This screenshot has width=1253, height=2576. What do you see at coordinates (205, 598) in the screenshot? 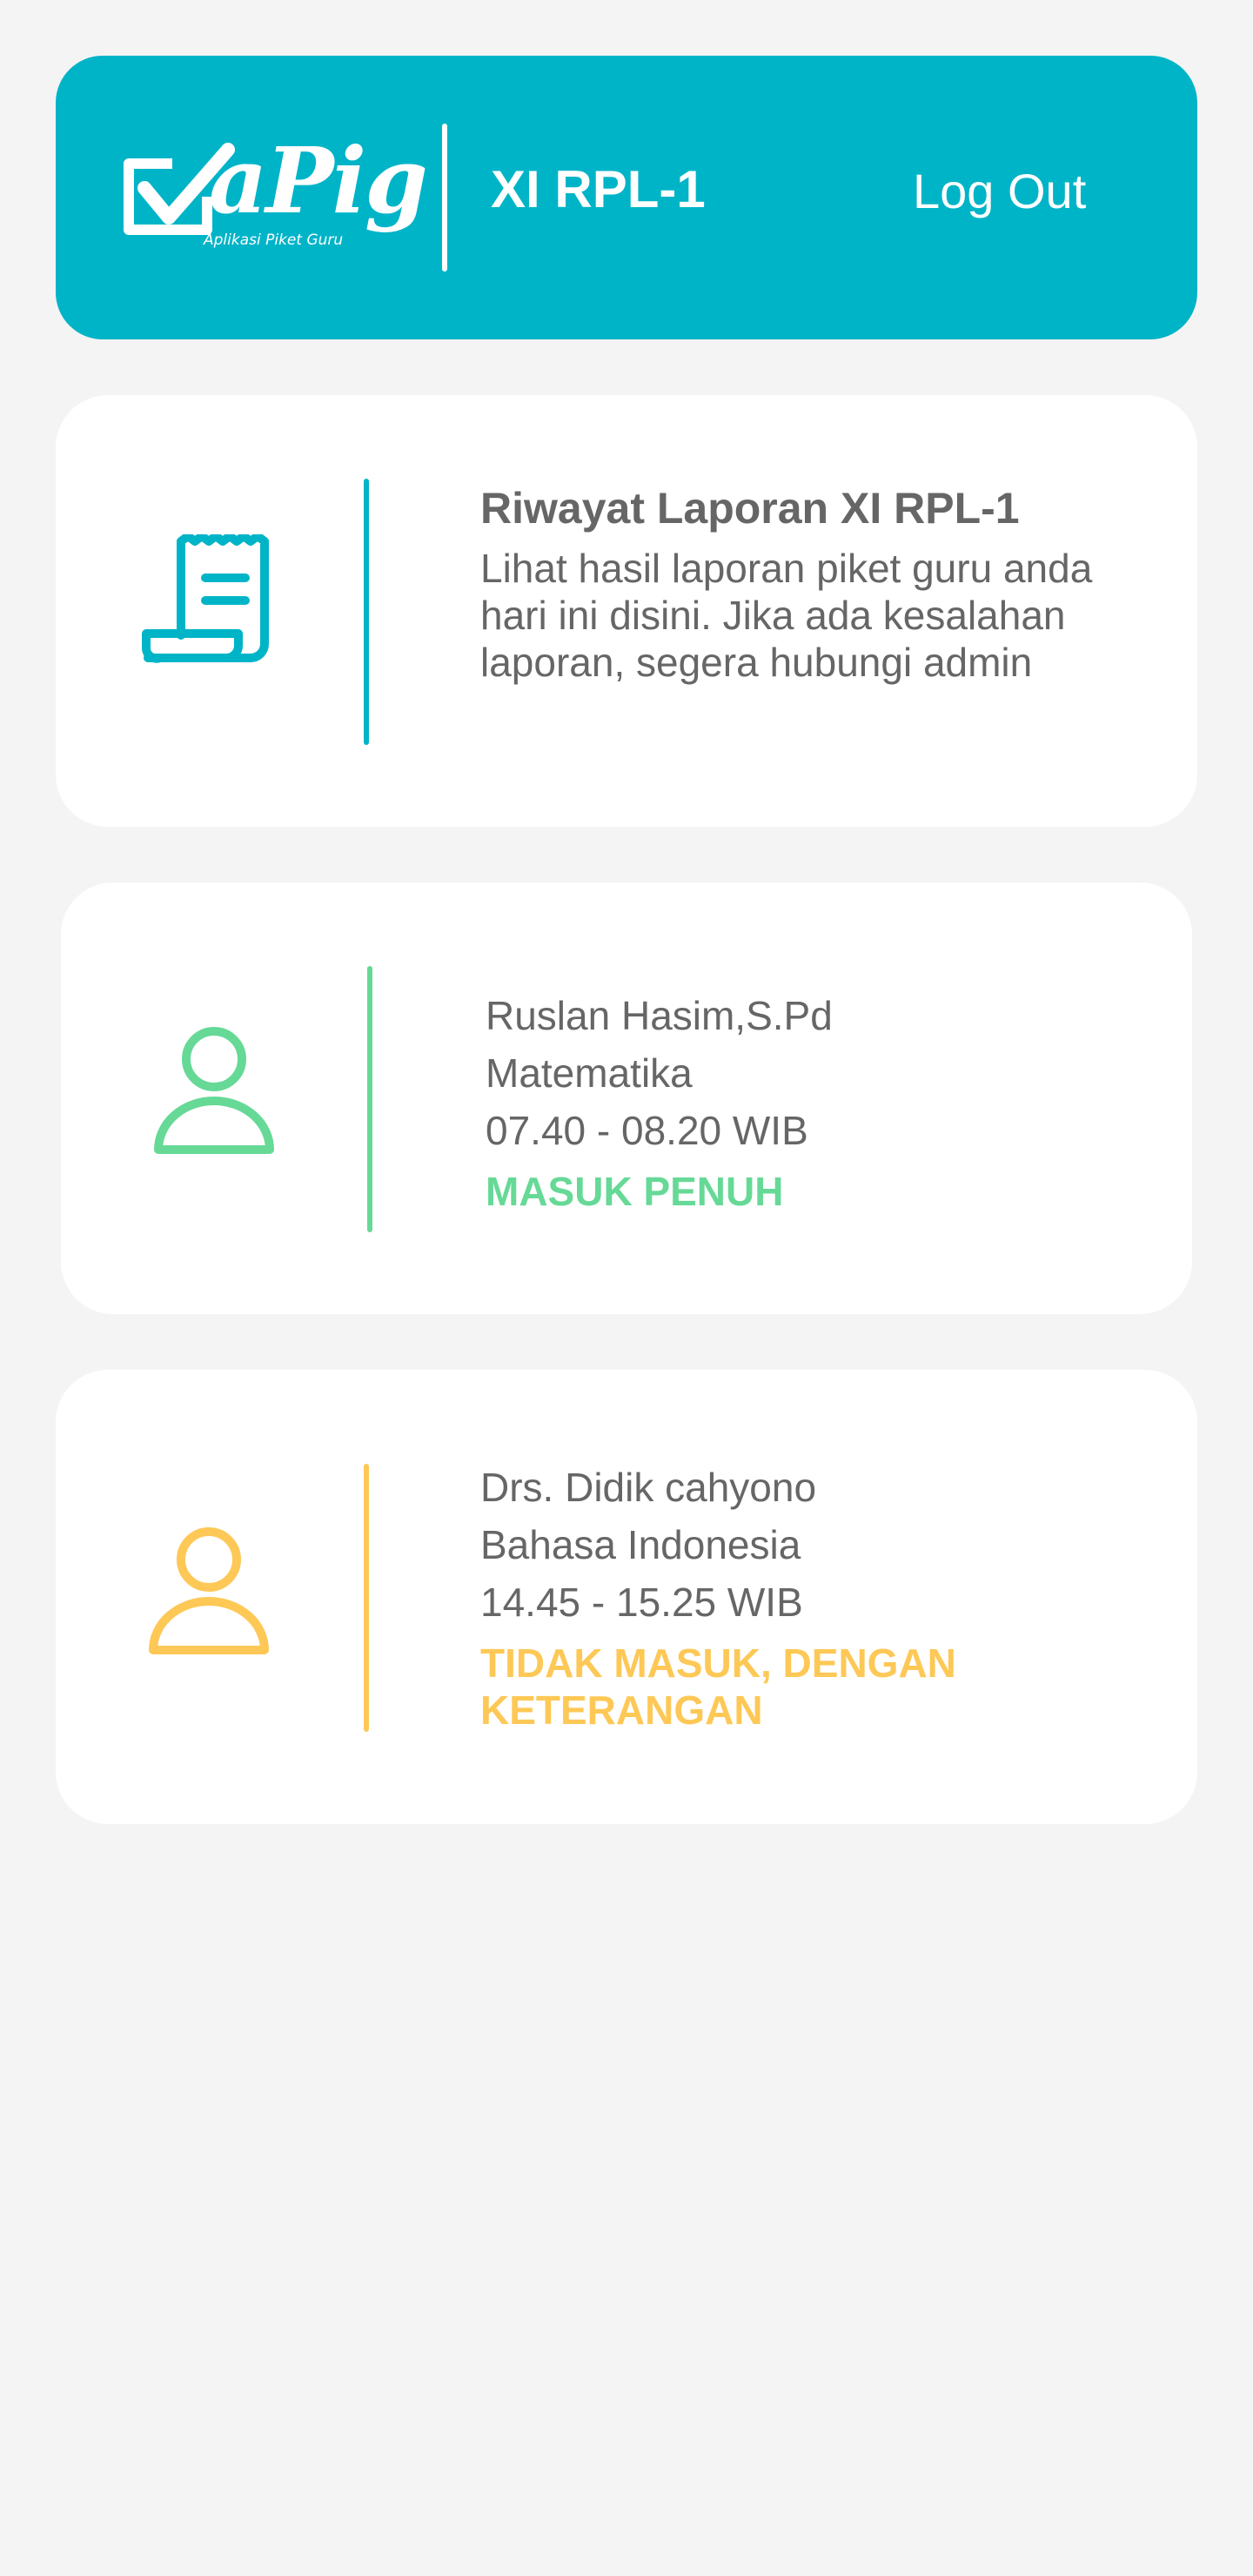
I see `receipt-scroll-icon` at bounding box center [205, 598].